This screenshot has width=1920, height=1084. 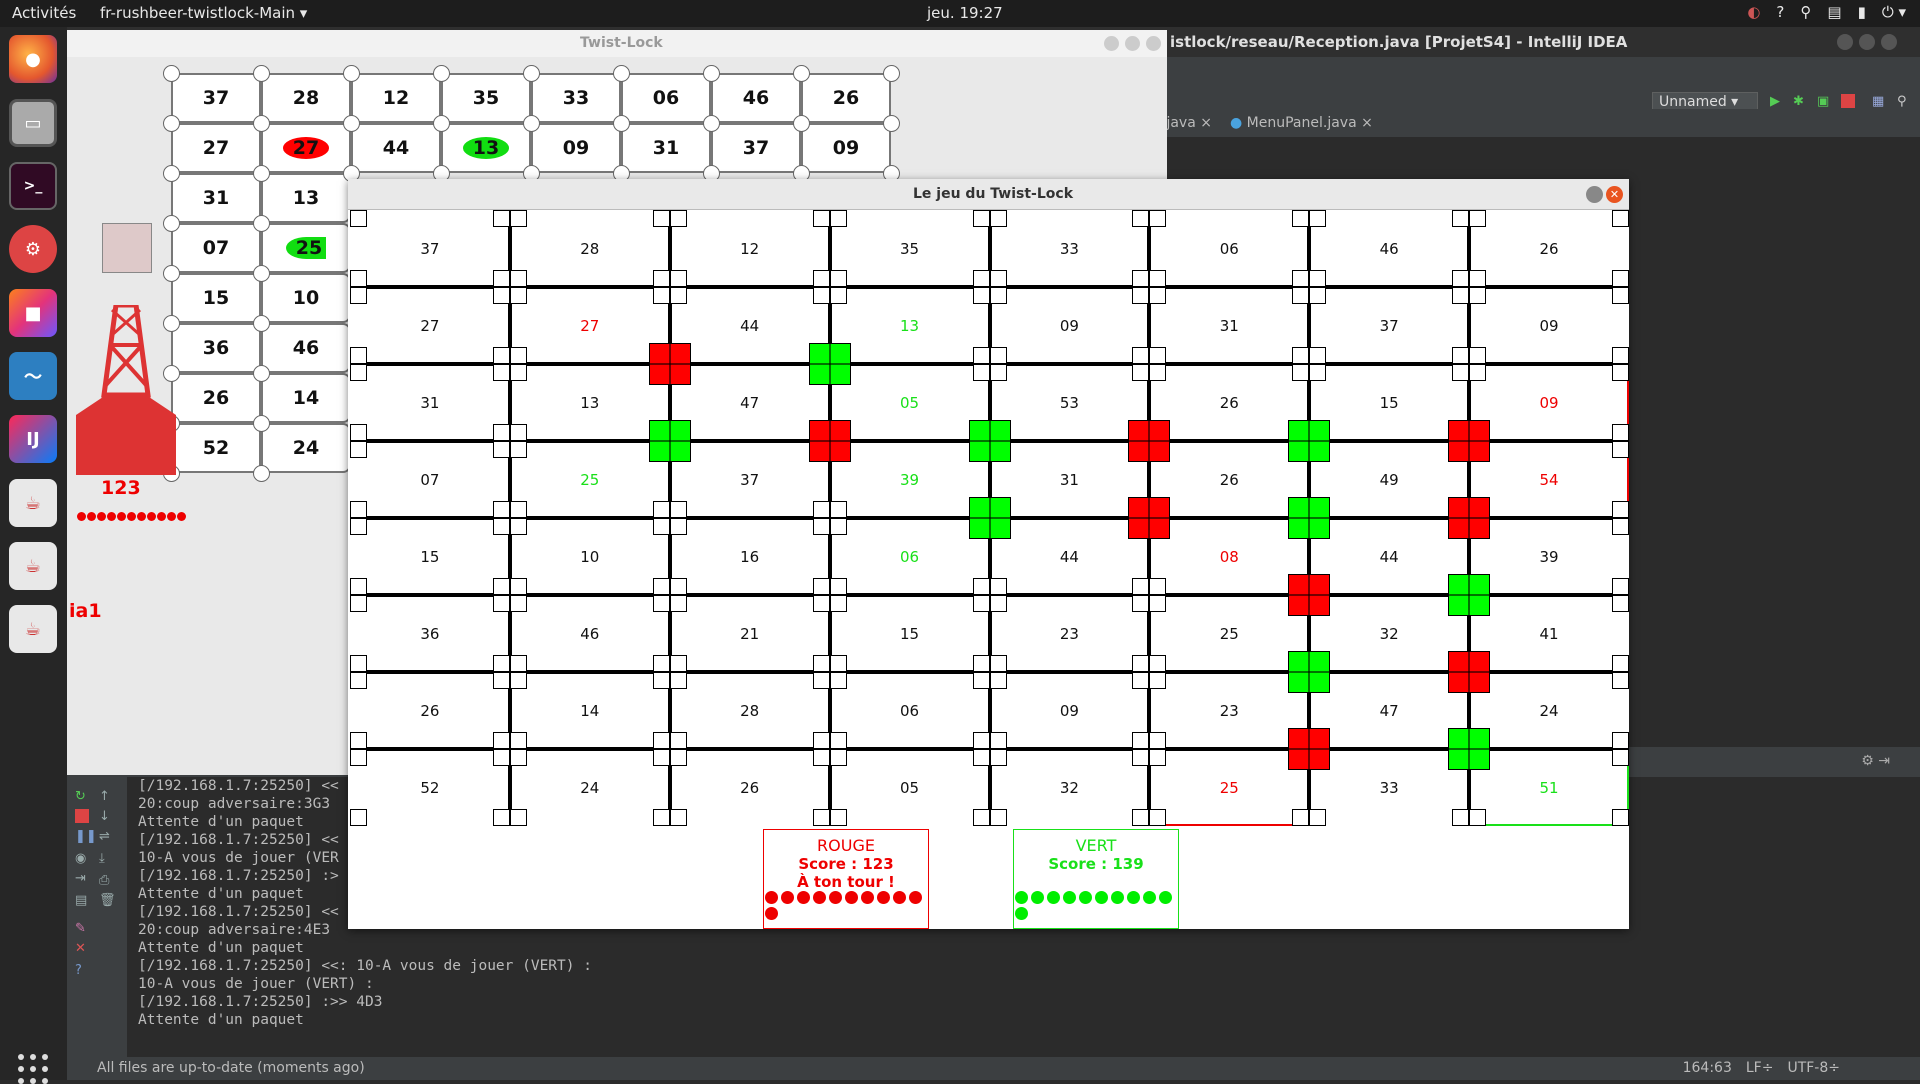 I want to click on close-button, so click(x=1153, y=43).